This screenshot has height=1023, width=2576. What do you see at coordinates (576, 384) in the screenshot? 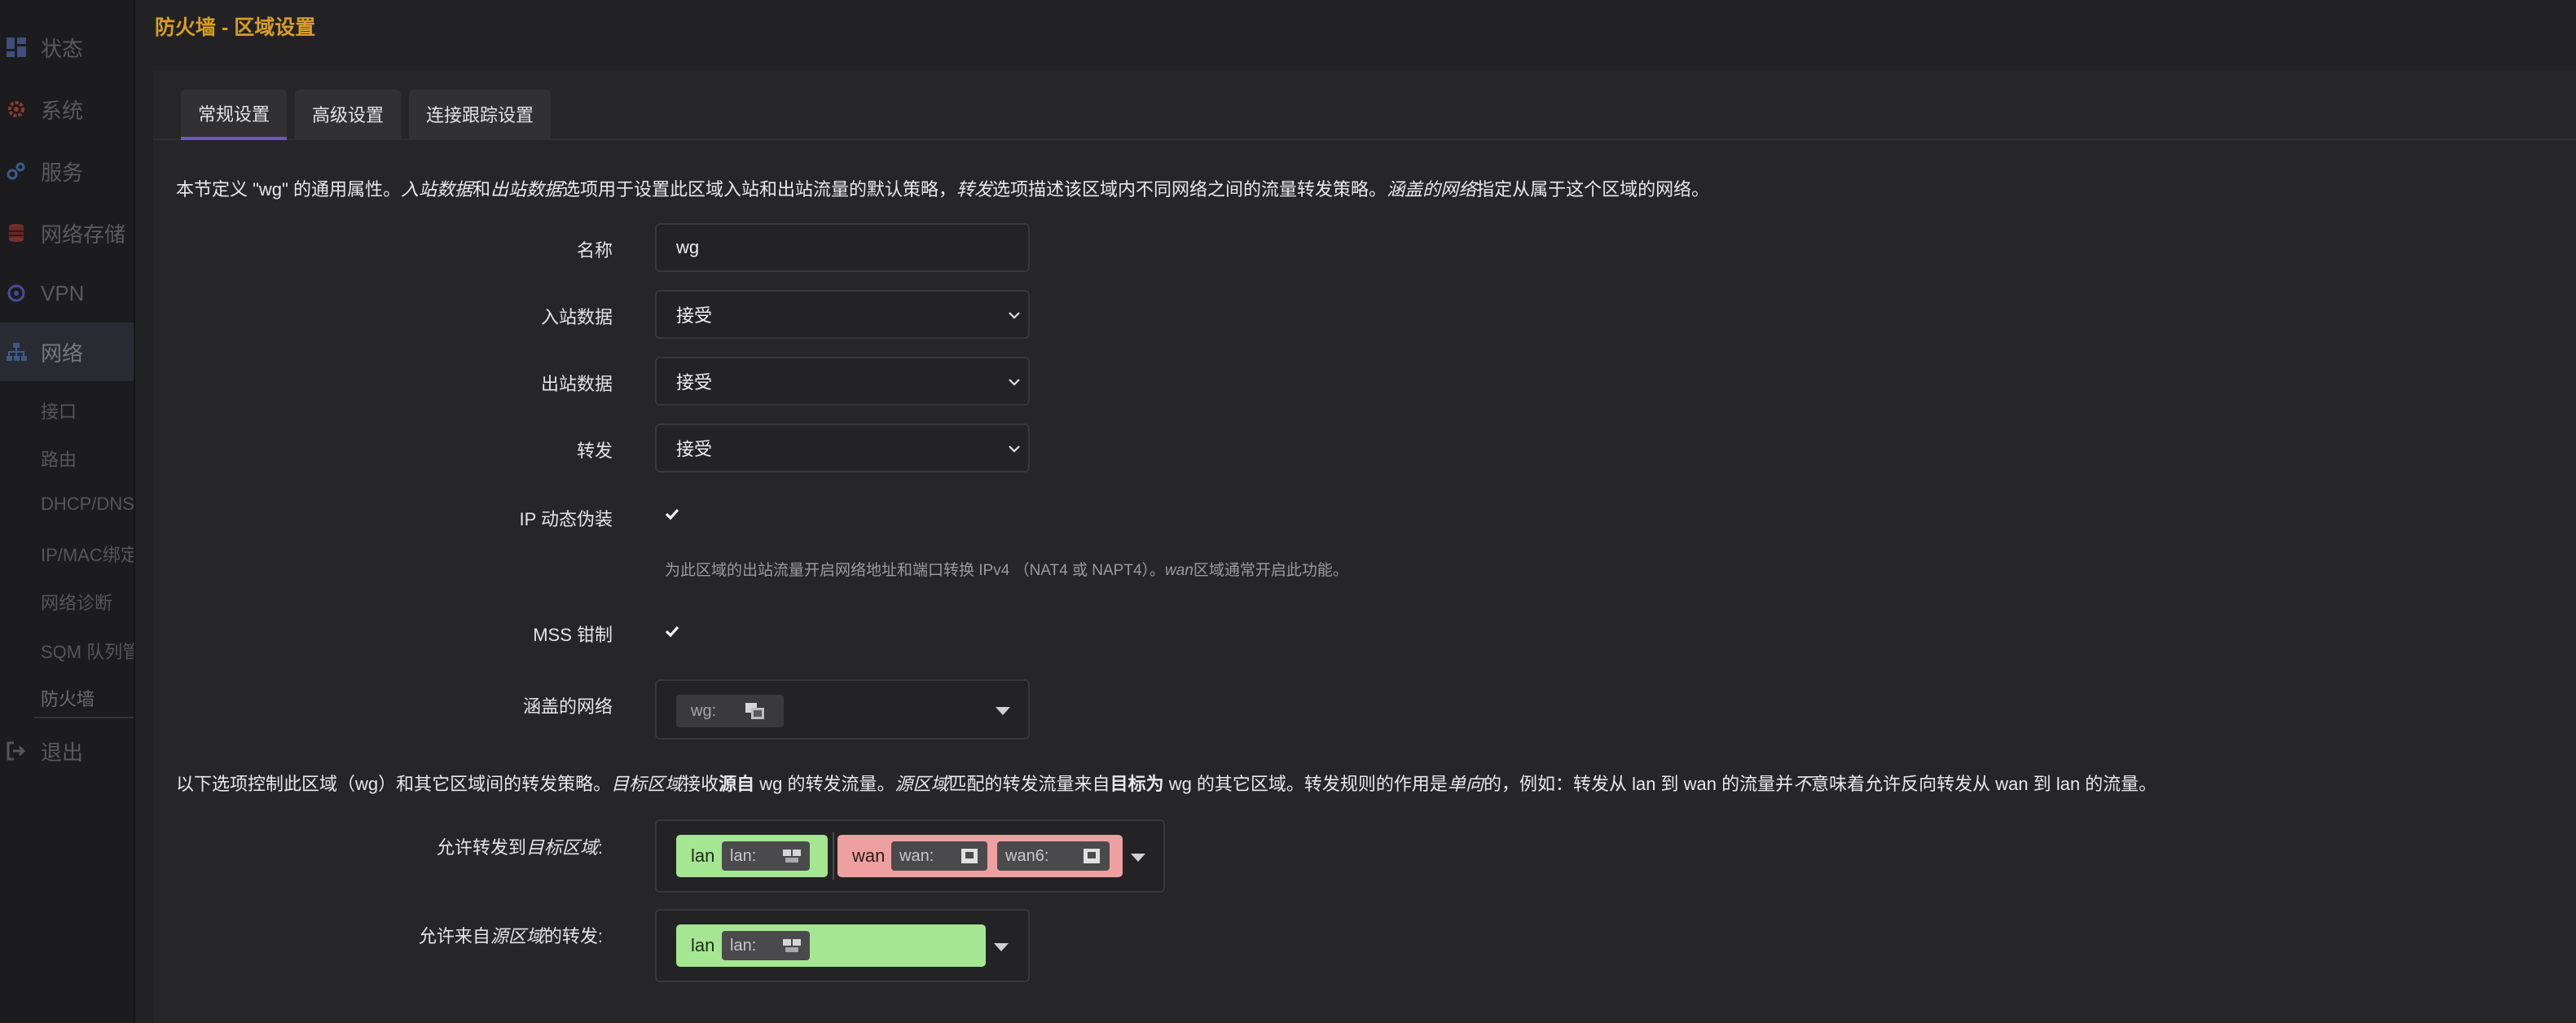
I see `output-policy-label: 出站数据` at bounding box center [576, 384].